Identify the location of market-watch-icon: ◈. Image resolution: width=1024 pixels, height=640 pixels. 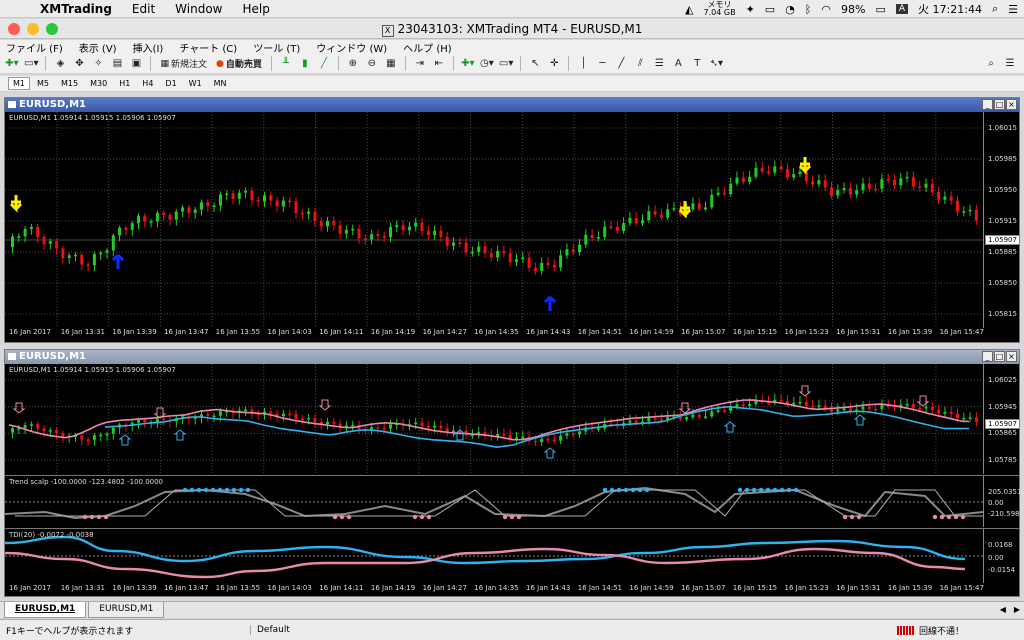
(60, 64).